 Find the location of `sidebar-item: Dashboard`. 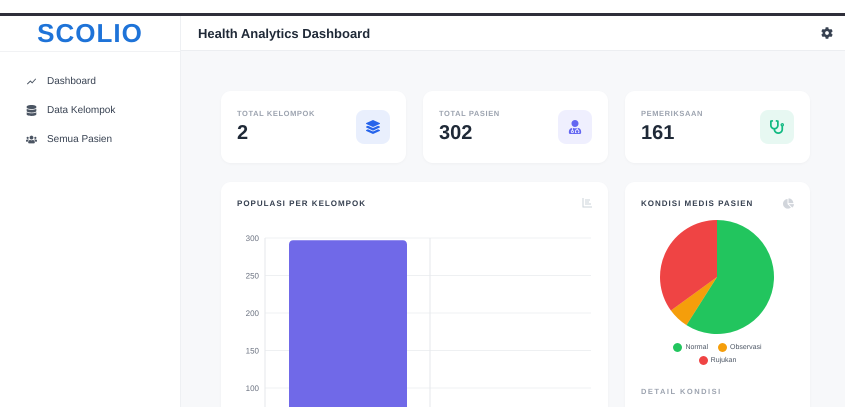

sidebar-item: Dashboard is located at coordinates (90, 81).